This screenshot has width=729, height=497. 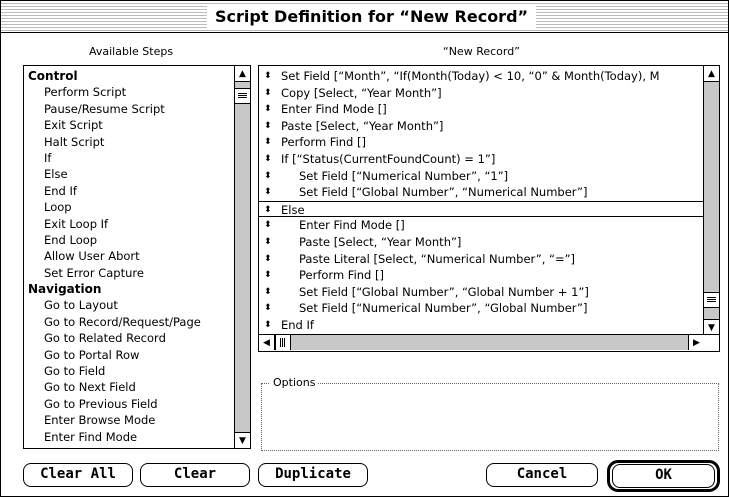 What do you see at coordinates (481, 51) in the screenshot?
I see `script-name-caption: “New Record”` at bounding box center [481, 51].